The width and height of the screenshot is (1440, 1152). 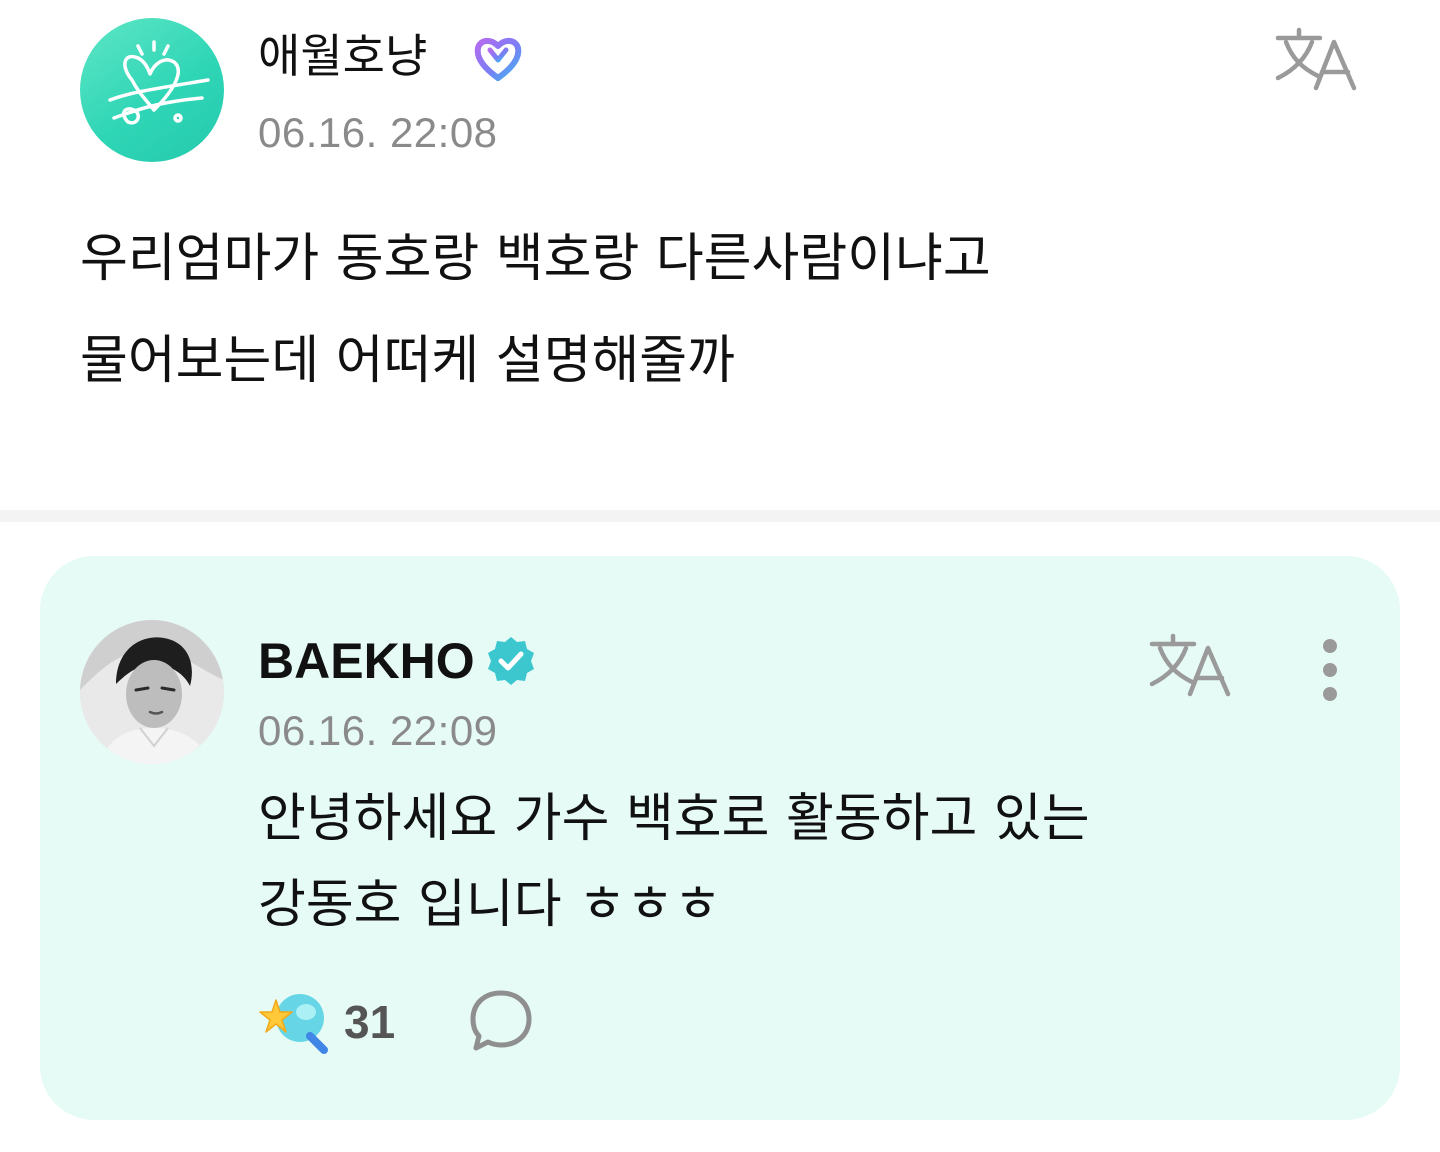 I want to click on star-wand-icon, so click(x=293, y=1024).